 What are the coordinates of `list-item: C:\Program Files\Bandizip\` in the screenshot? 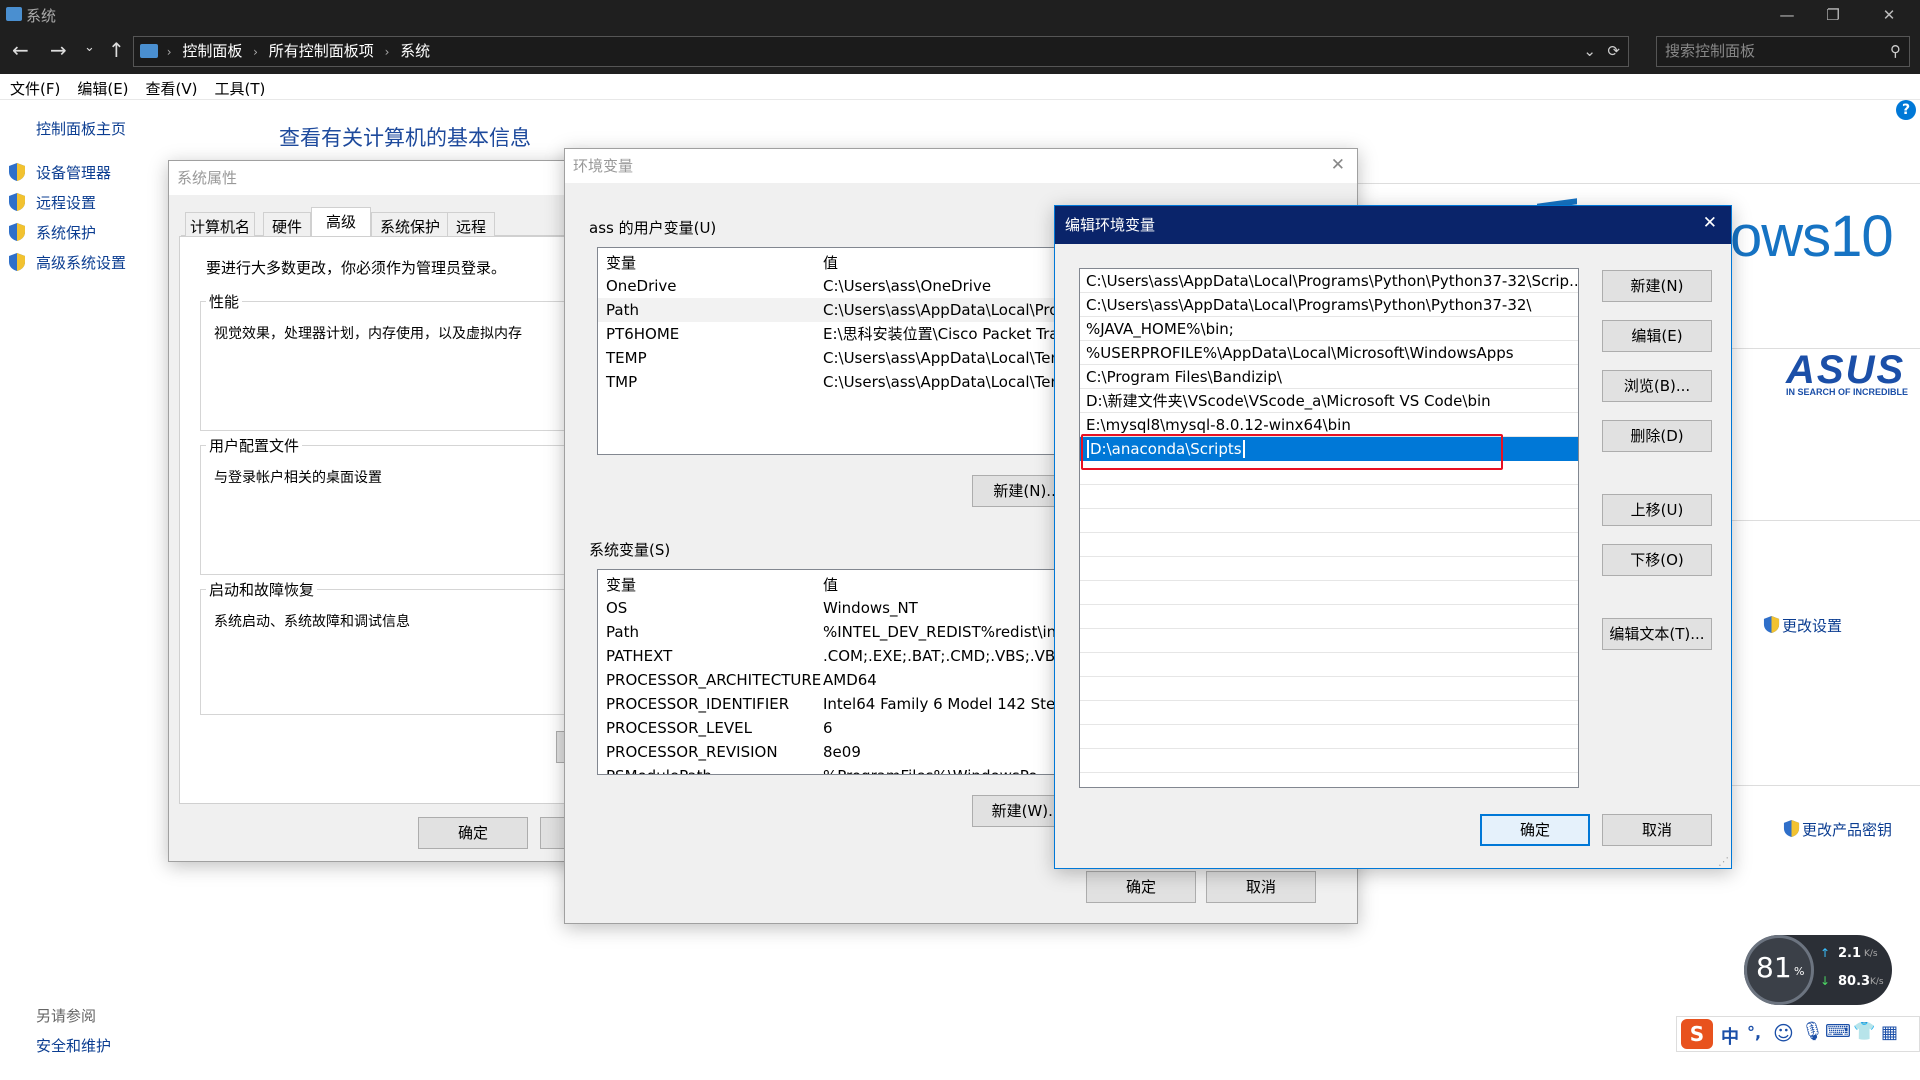 It's located at (1332, 377).